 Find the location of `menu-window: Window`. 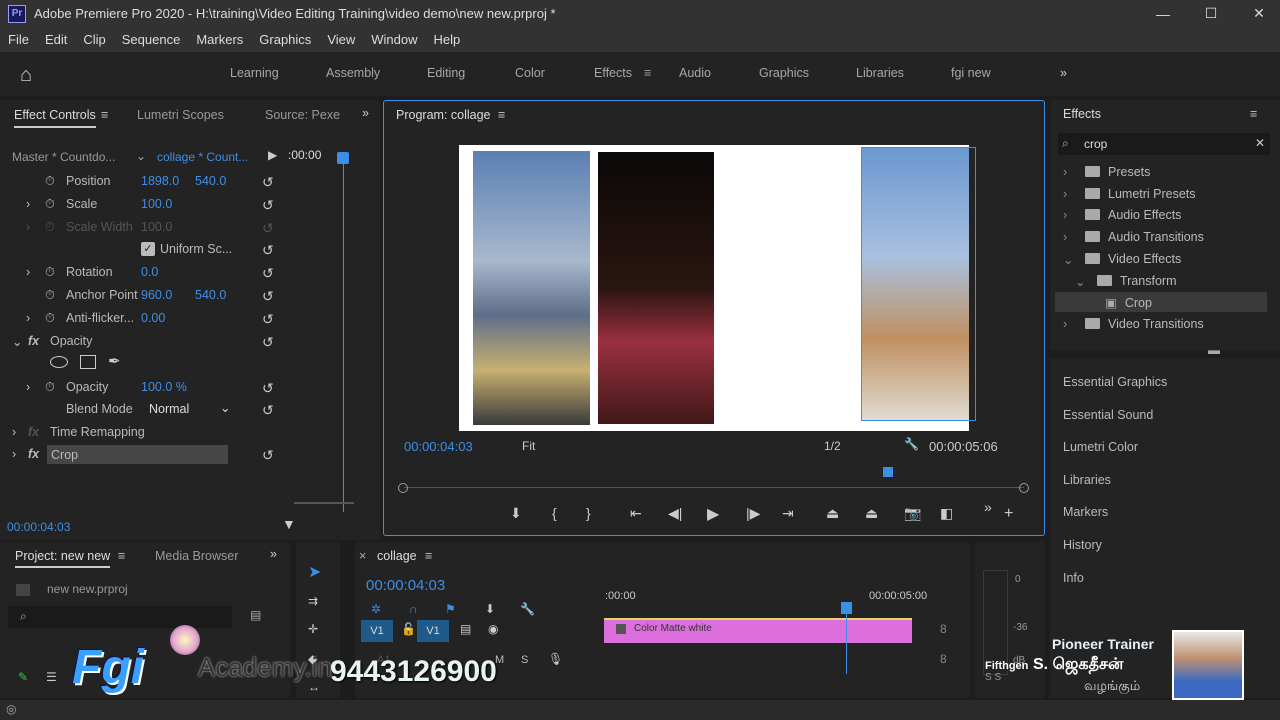

menu-window: Window is located at coordinates (394, 39).